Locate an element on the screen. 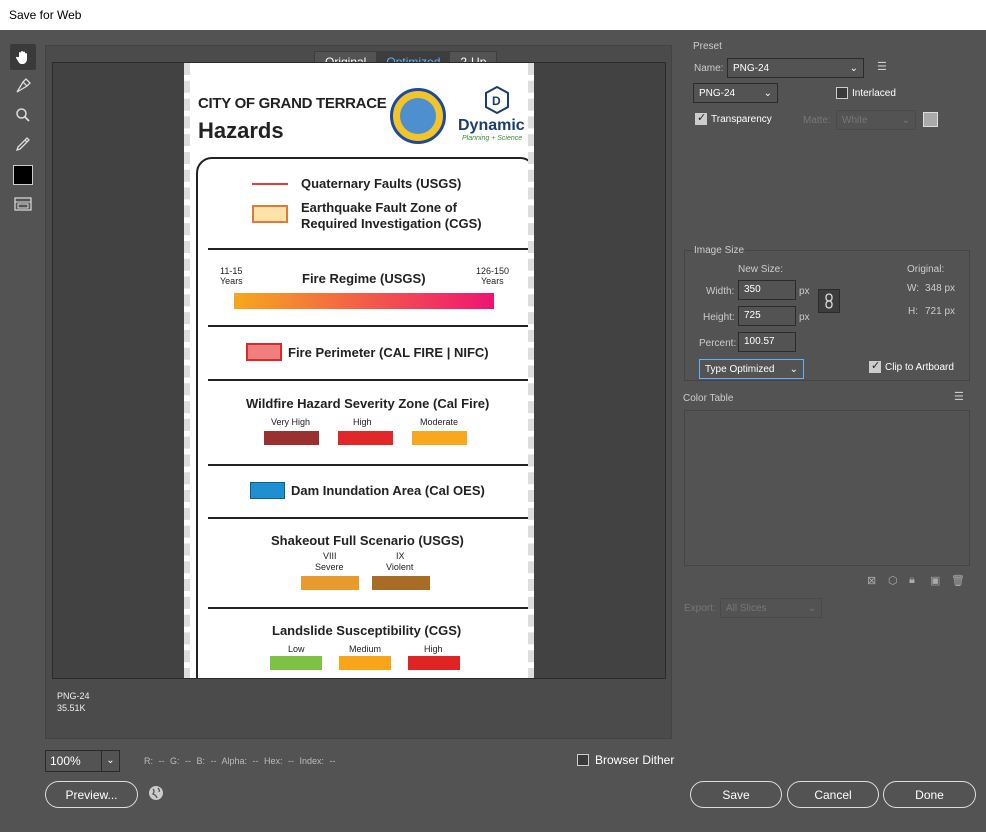  height-input: 725 is located at coordinates (767, 316).